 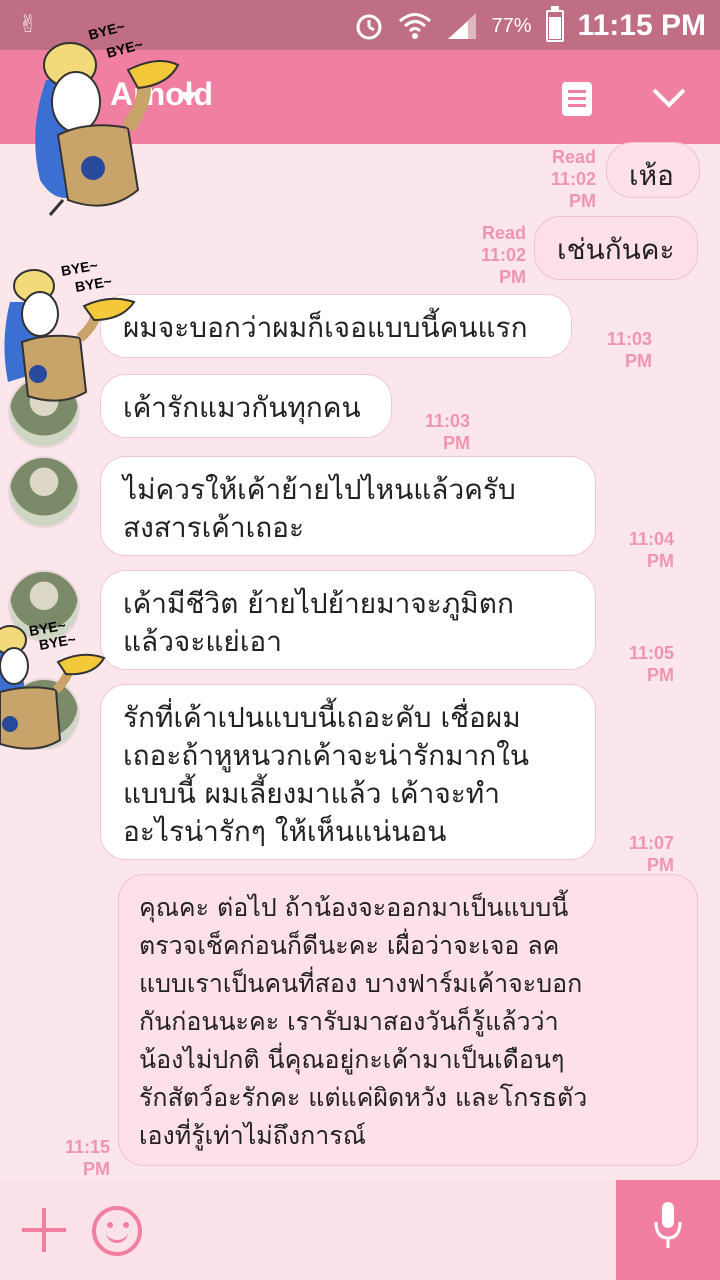 I want to click on voice-message-button, so click(x=668, y=1230).